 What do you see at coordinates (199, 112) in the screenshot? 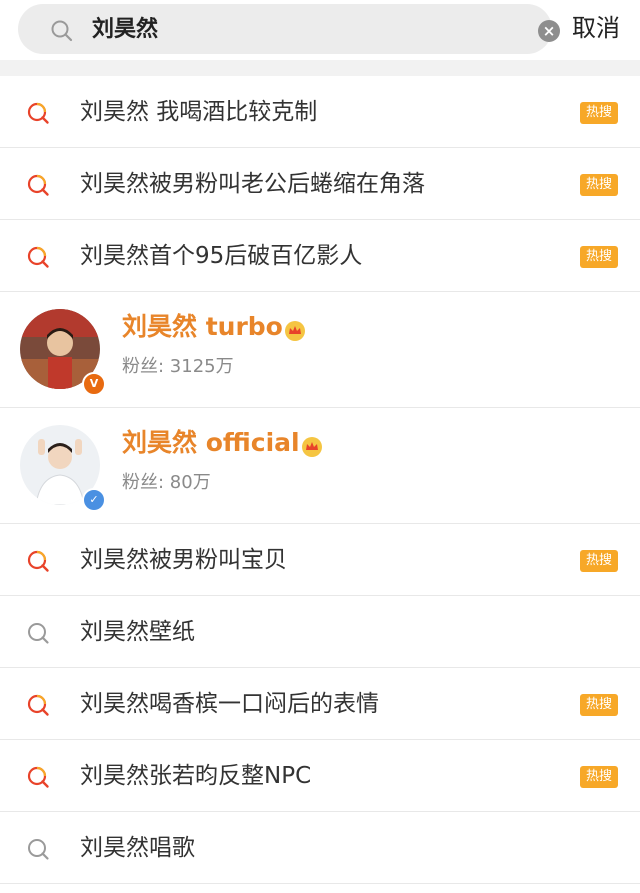
I see `suggestion-text: 刘昊然 我喝酒比较克制` at bounding box center [199, 112].